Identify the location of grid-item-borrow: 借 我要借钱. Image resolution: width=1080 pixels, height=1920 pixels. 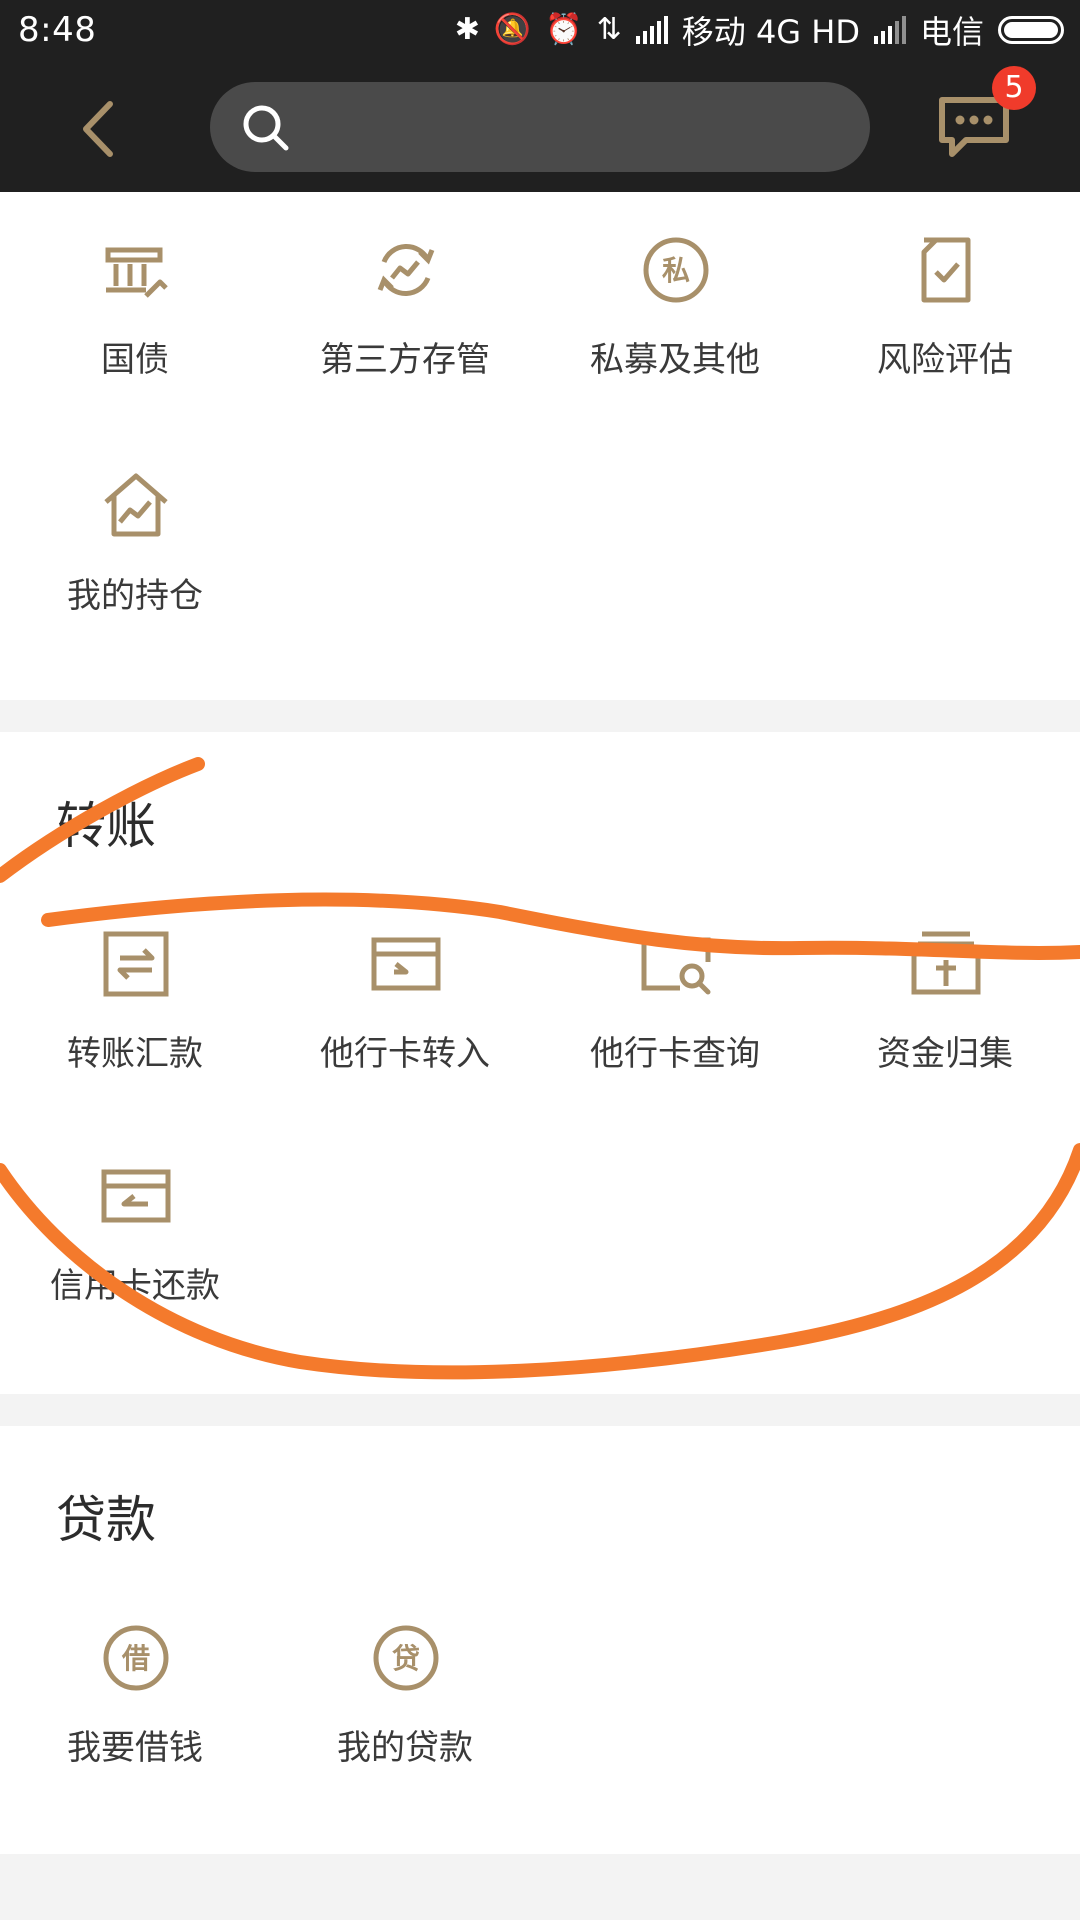
(135, 1707).